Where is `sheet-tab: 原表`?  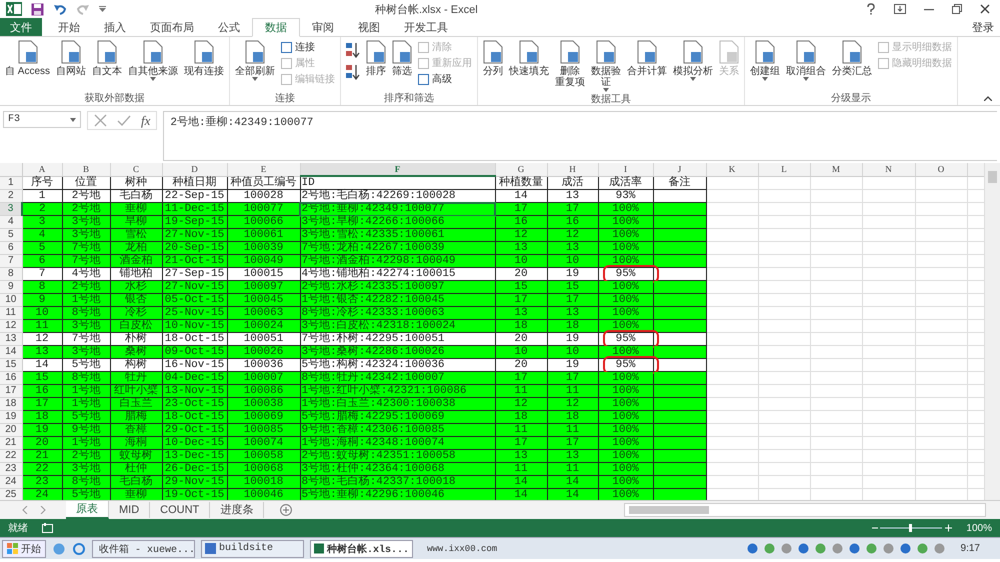
sheet-tab: 原表 is located at coordinates (87, 510).